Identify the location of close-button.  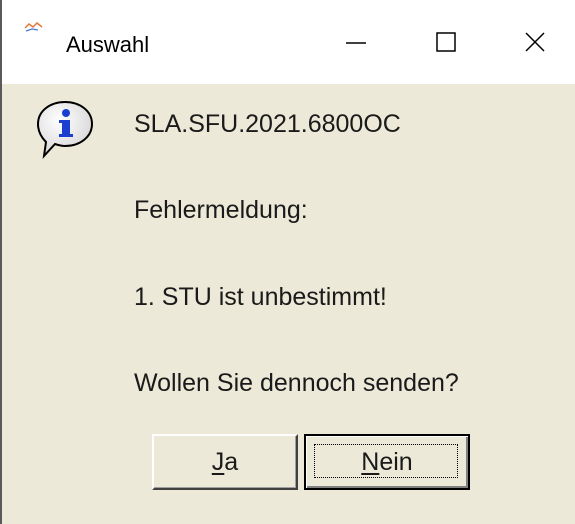
(535, 42).